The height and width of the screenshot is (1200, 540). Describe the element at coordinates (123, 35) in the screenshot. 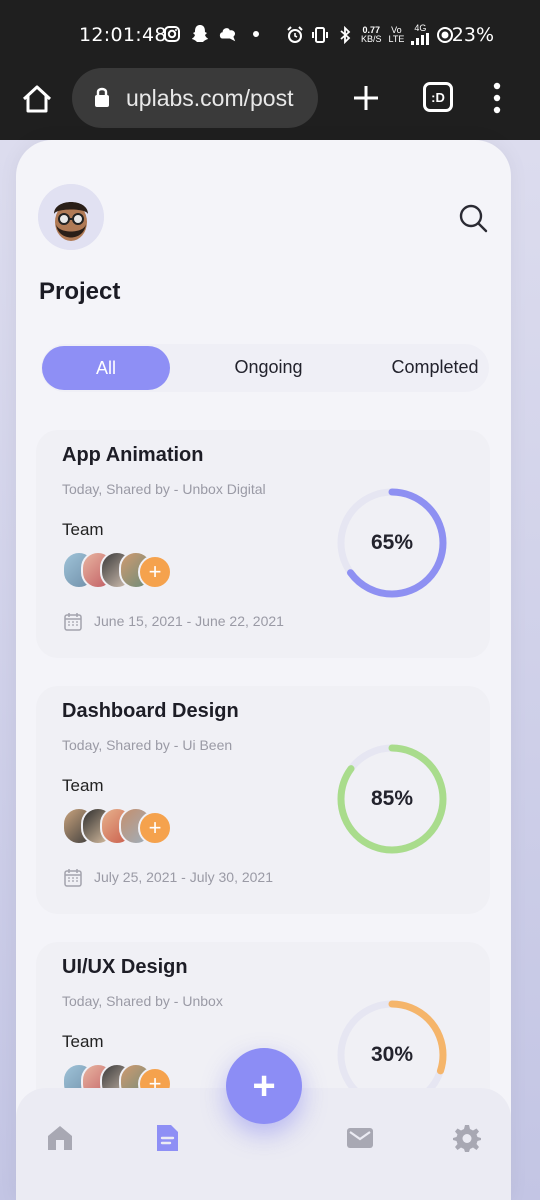

I see `status-time: 12:01:48` at that location.